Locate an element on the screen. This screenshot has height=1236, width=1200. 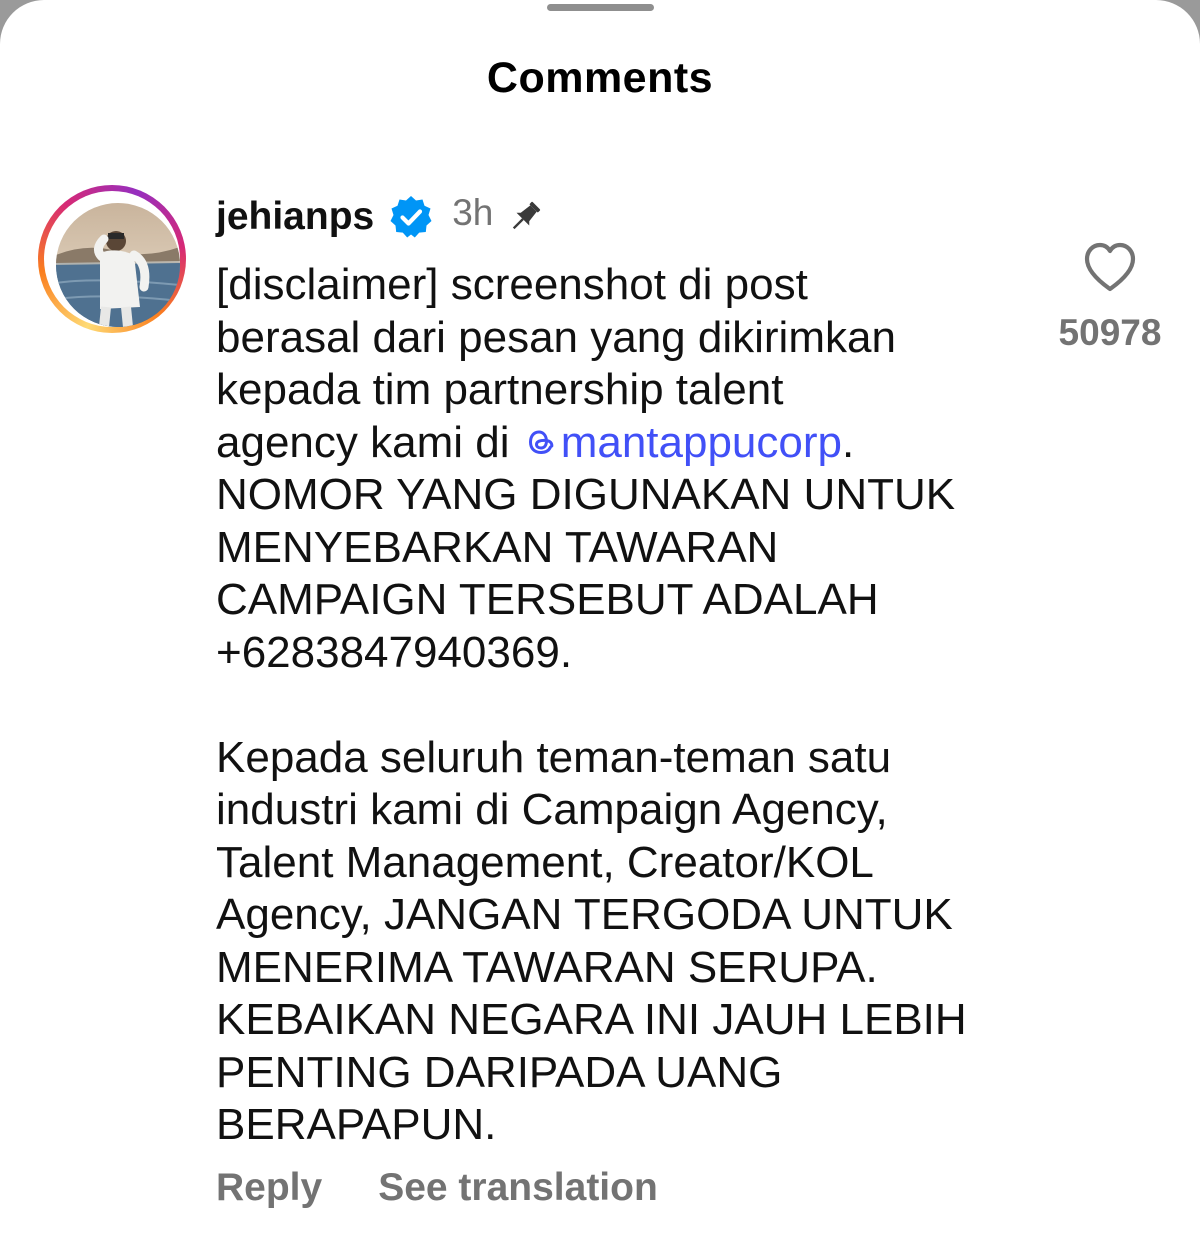
pin-icon is located at coordinates (525, 217).